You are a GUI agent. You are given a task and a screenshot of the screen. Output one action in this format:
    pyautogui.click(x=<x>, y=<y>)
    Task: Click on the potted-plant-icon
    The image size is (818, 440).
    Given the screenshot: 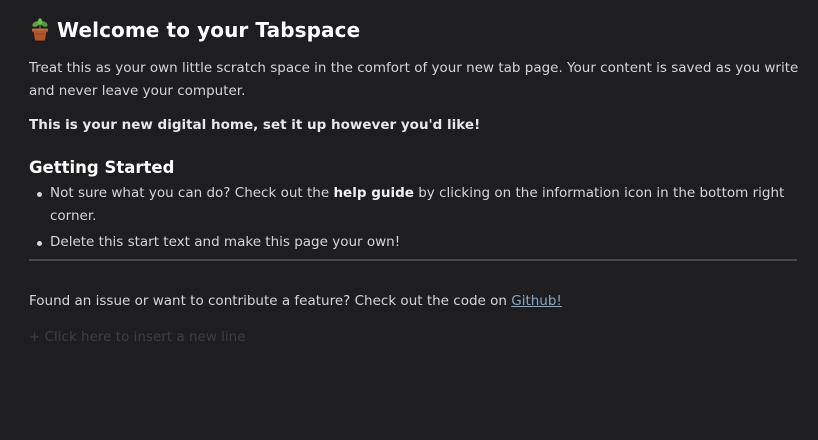 What is the action you would take?
    pyautogui.click(x=40, y=30)
    